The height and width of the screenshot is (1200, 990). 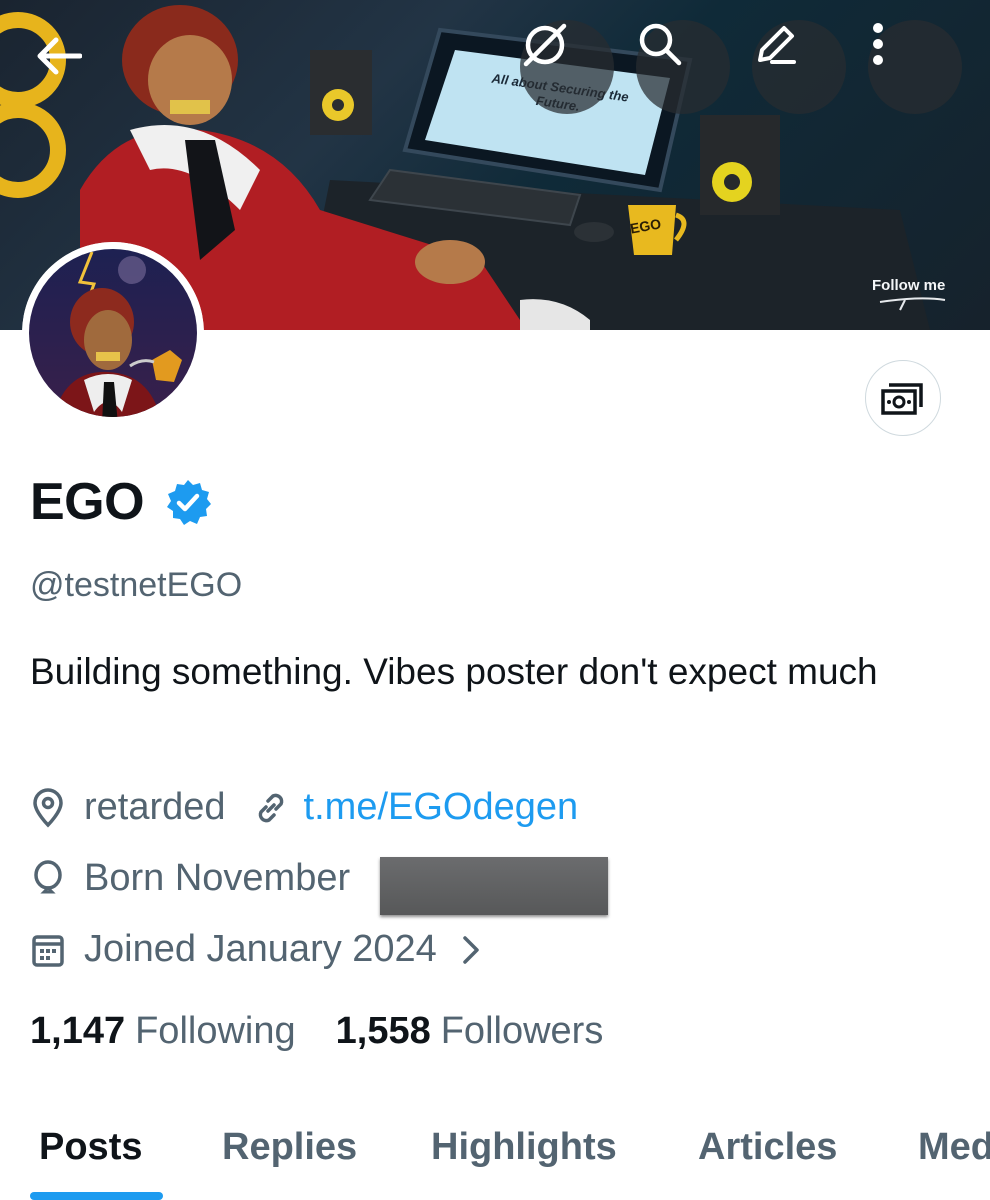 What do you see at coordinates (316, 1031) in the screenshot?
I see `follow-stats: 1,147 Following 1,558 Followers` at bounding box center [316, 1031].